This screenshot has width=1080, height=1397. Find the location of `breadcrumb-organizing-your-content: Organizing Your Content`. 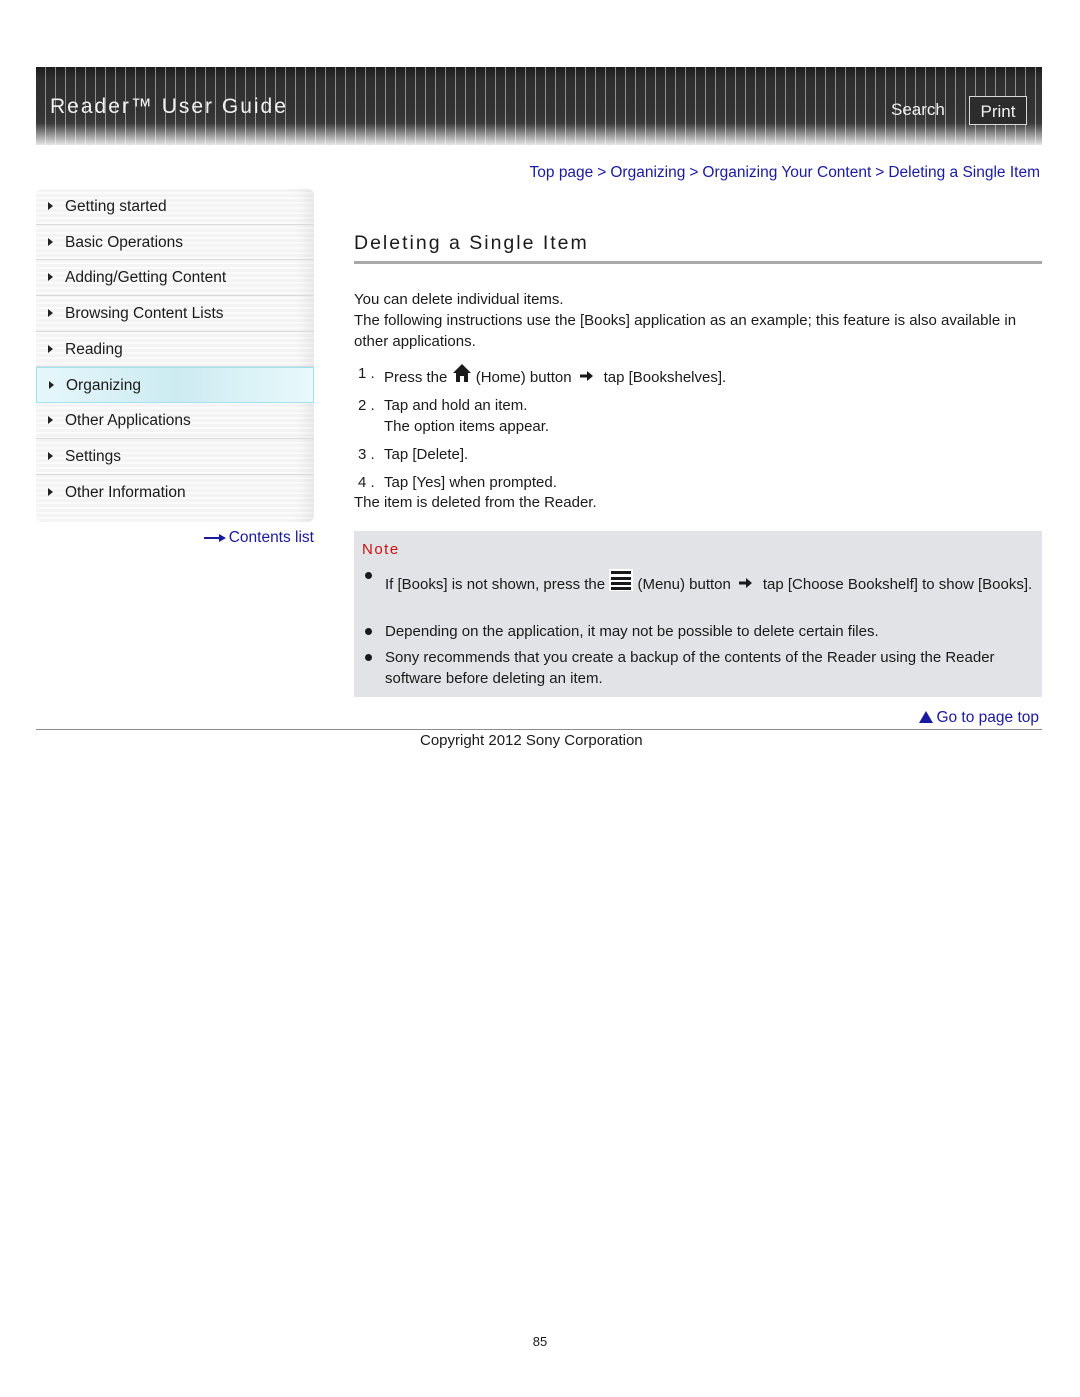

breadcrumb-organizing-your-content: Organizing Your Content is located at coordinates (786, 172).